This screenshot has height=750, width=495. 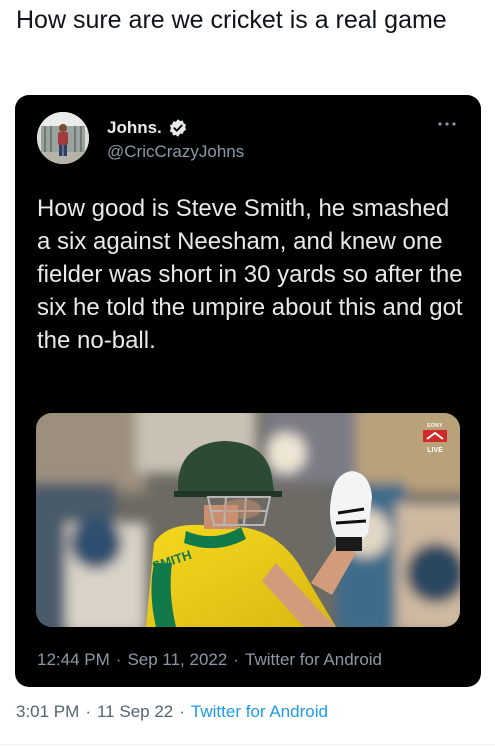 I want to click on author-handle: @CricCrazyJohns, so click(x=175, y=152).